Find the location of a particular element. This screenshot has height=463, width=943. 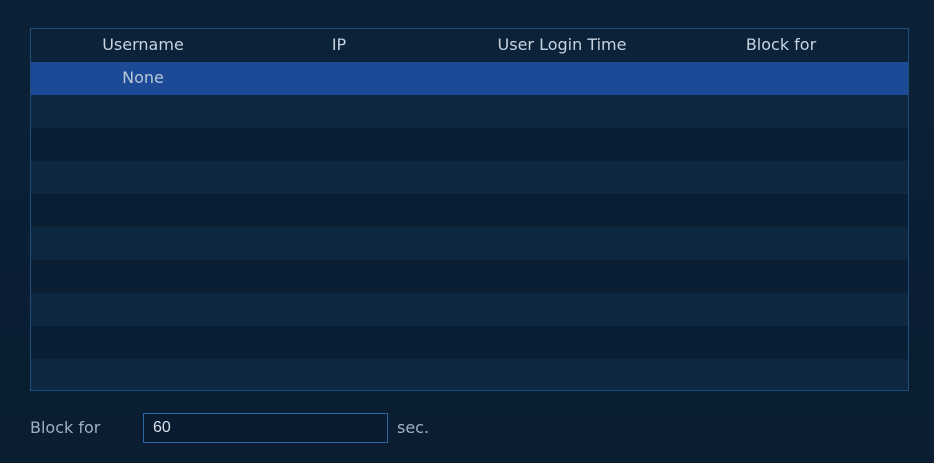

column-header-block-for: Block for is located at coordinates (781, 45).